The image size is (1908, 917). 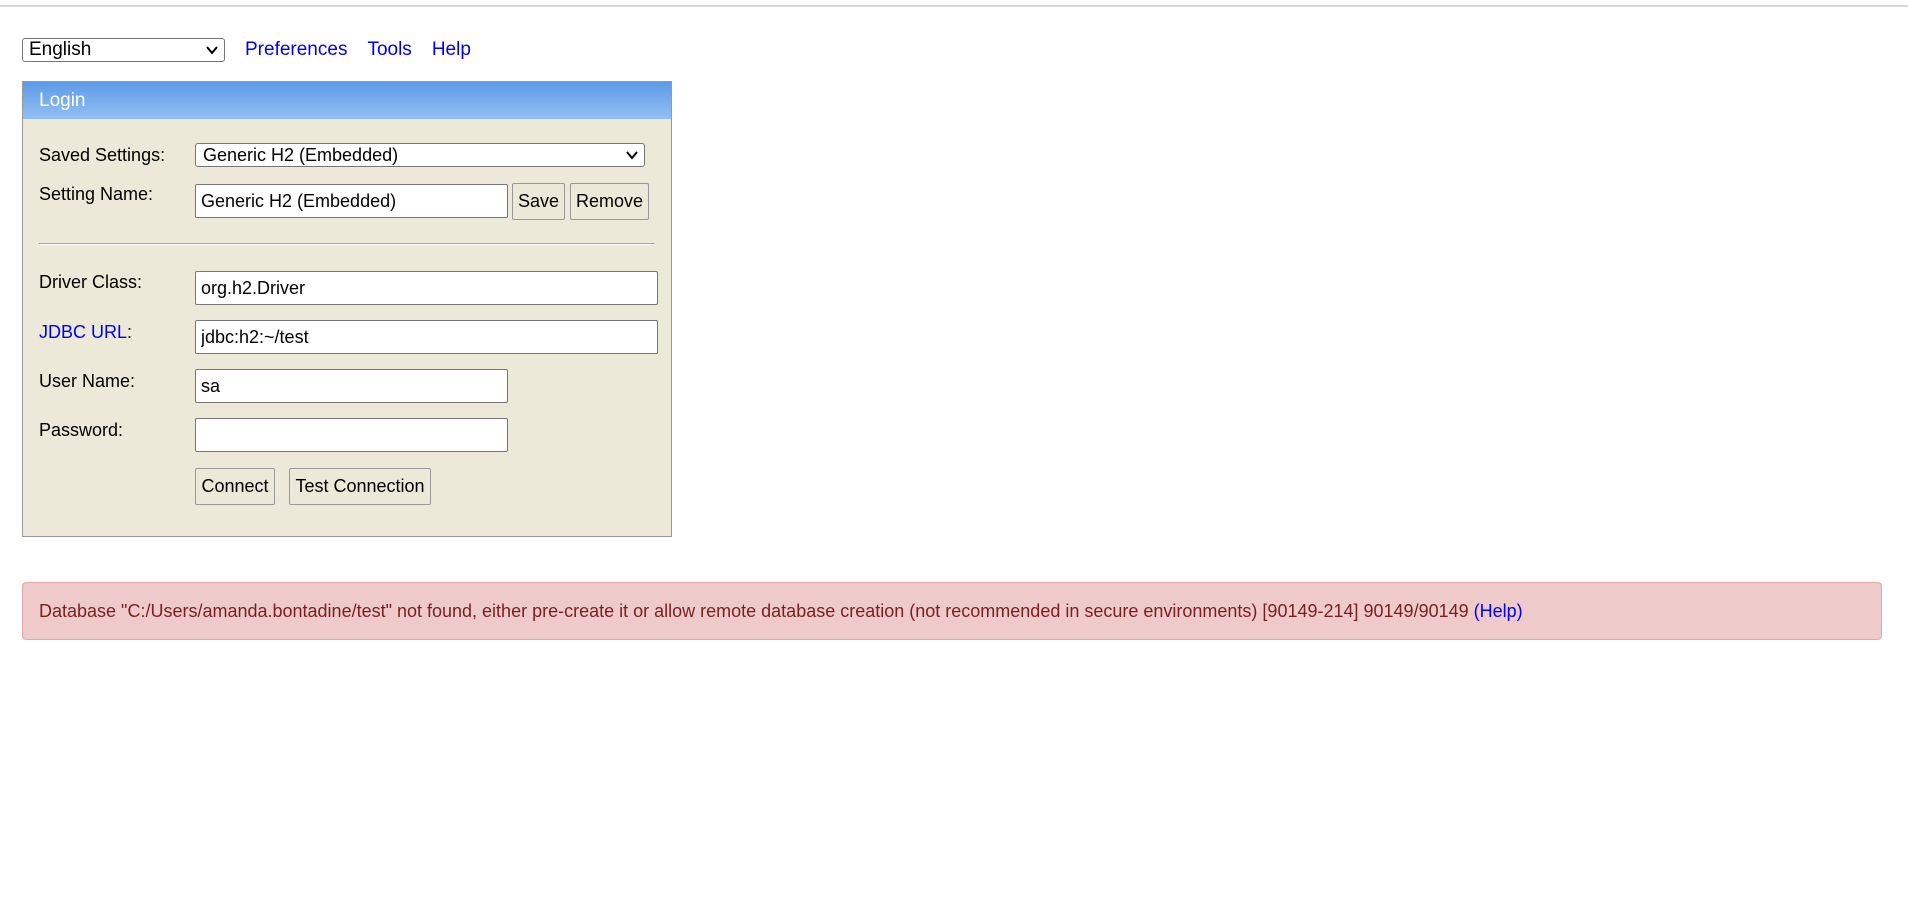 What do you see at coordinates (351, 386) in the screenshot?
I see `user-name-input` at bounding box center [351, 386].